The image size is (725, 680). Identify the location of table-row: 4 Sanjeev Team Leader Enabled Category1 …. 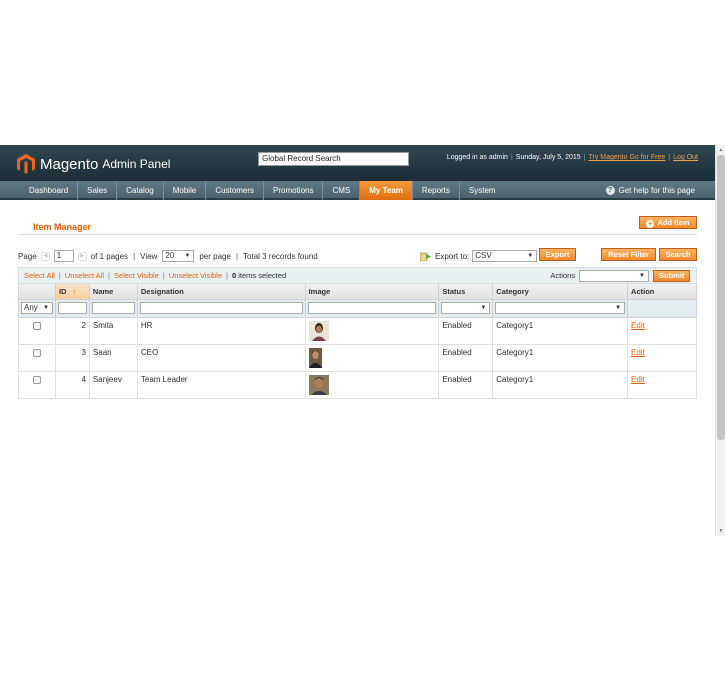
(357, 384).